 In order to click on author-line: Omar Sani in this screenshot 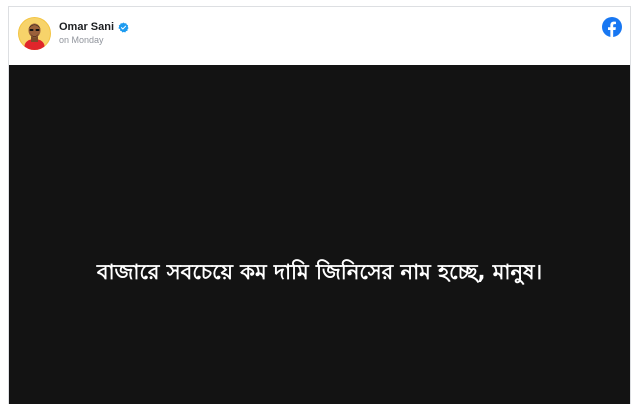, I will do `click(94, 27)`.